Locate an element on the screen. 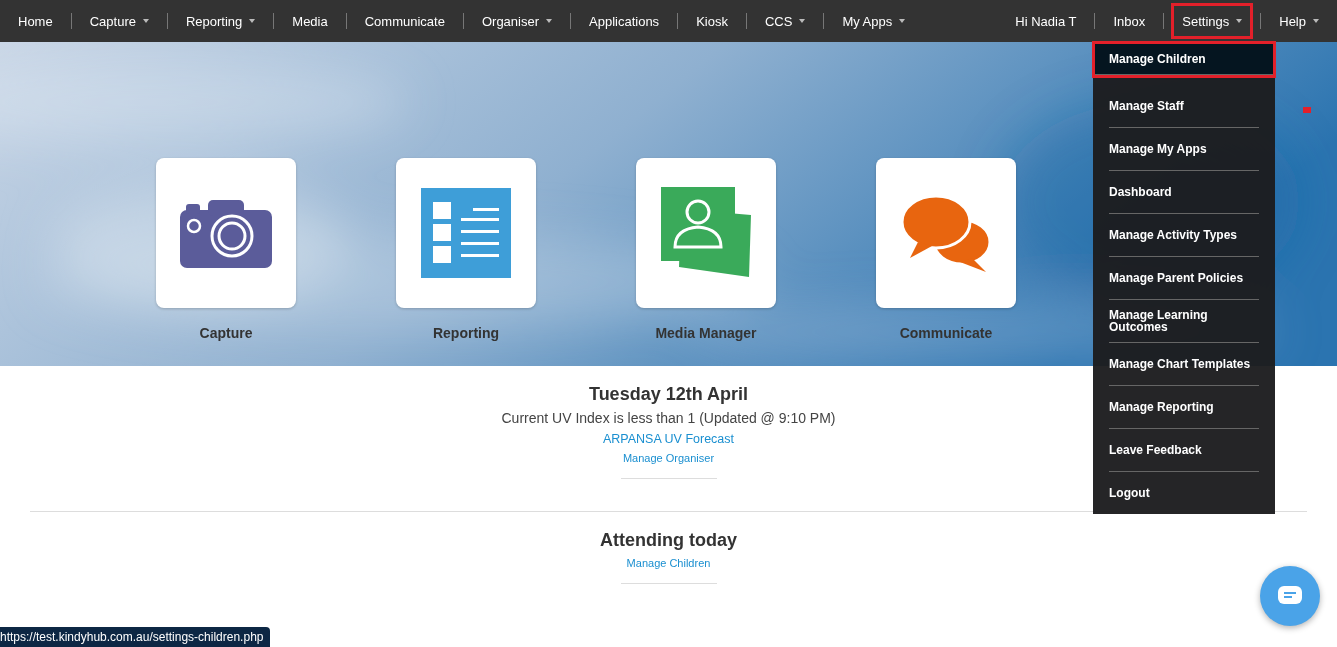  status-url: https://test.kindyhub.com.au/settings-children.php is located at coordinates (135, 637).